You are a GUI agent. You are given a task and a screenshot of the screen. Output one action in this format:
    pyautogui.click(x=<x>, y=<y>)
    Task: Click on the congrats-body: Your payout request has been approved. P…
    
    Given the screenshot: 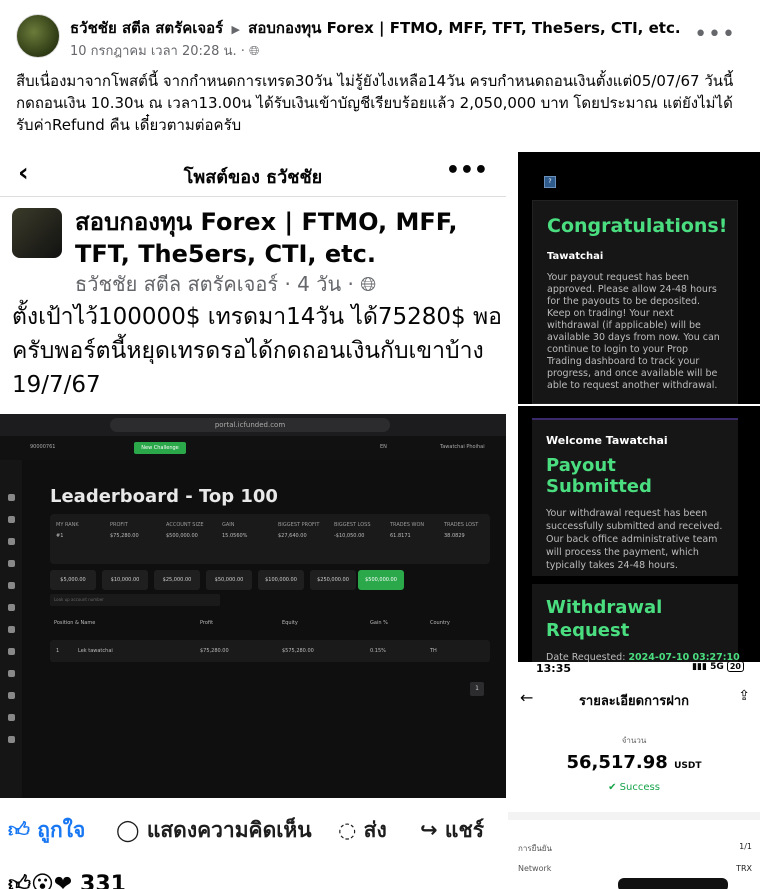 What is the action you would take?
    pyautogui.click(x=633, y=331)
    